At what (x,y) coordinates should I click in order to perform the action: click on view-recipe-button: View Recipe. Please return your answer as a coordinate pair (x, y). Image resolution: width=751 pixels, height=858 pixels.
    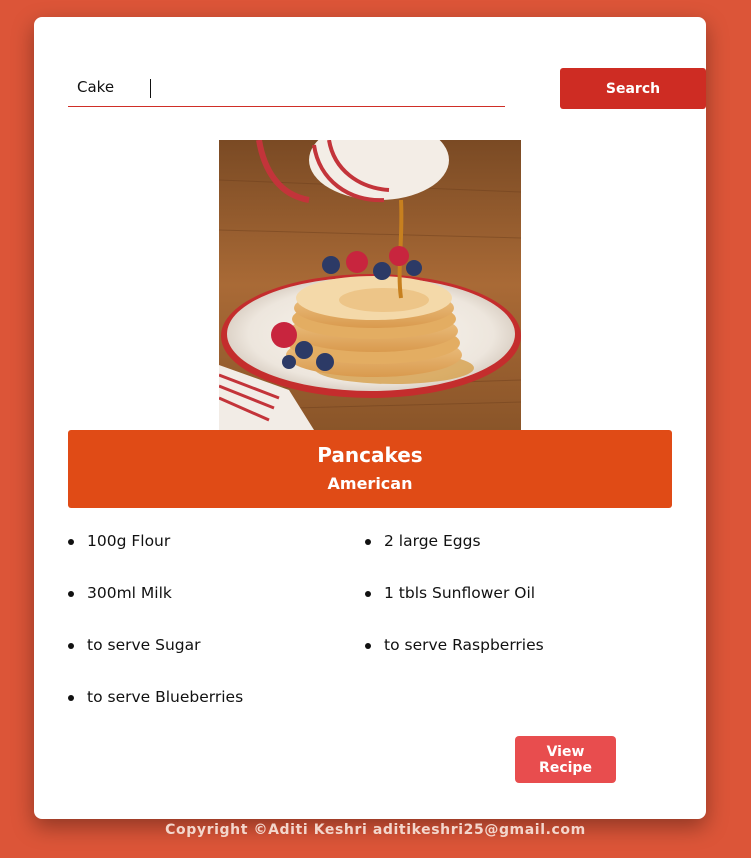
    Looking at the image, I should click on (565, 759).